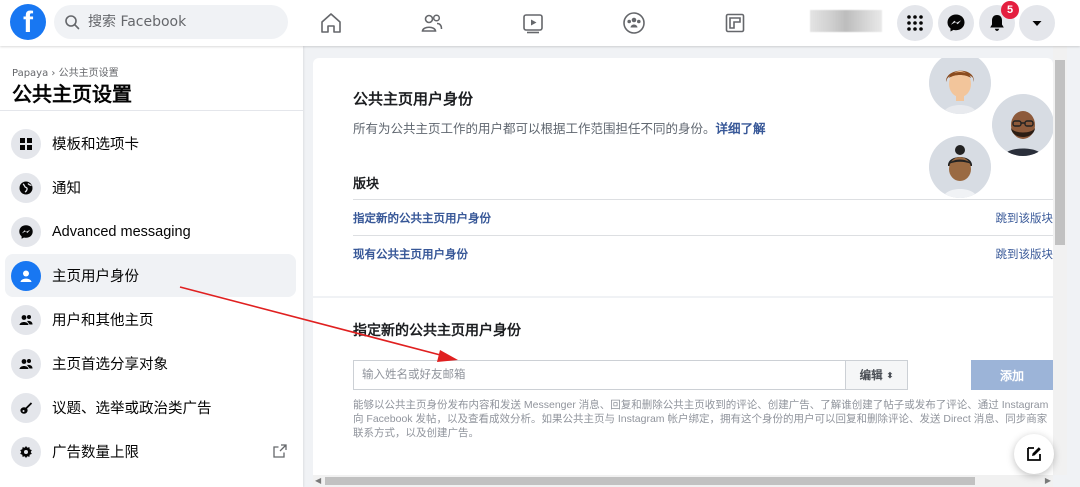 This screenshot has height=487, width=1080. Describe the element at coordinates (26, 451) in the screenshot. I see `gear-icon` at that location.